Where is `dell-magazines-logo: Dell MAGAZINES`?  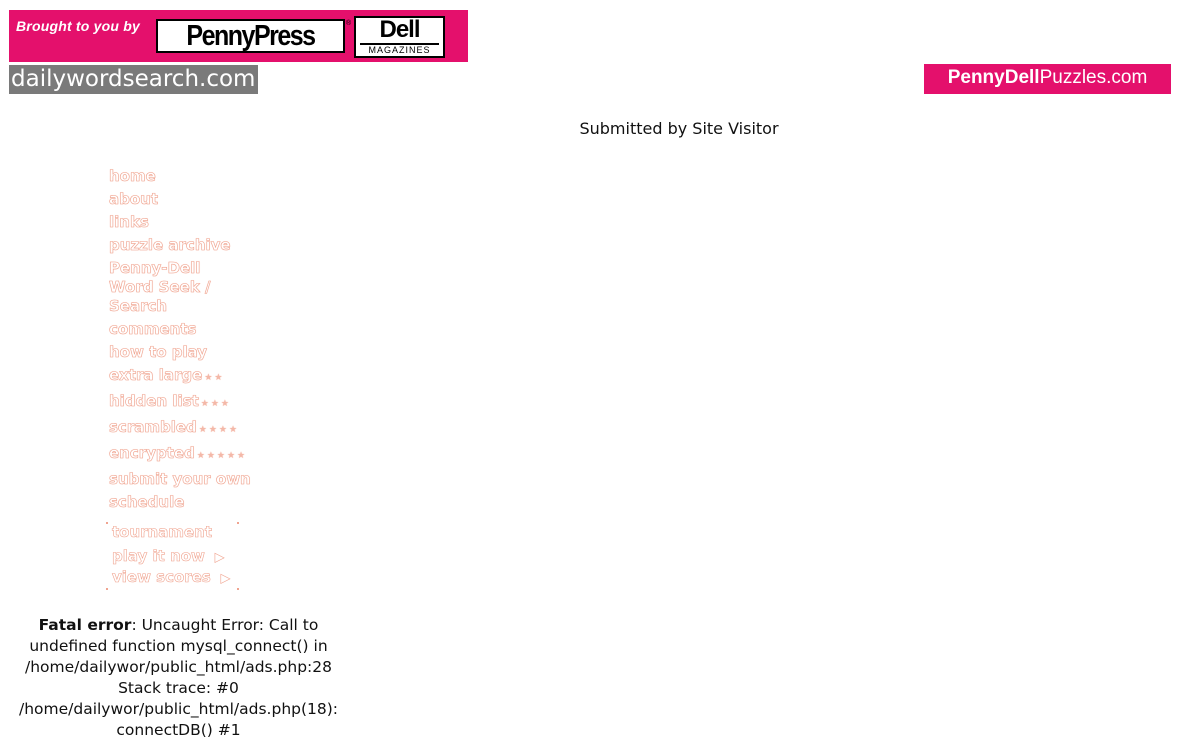
dell-magazines-logo: Dell MAGAZINES is located at coordinates (399, 37).